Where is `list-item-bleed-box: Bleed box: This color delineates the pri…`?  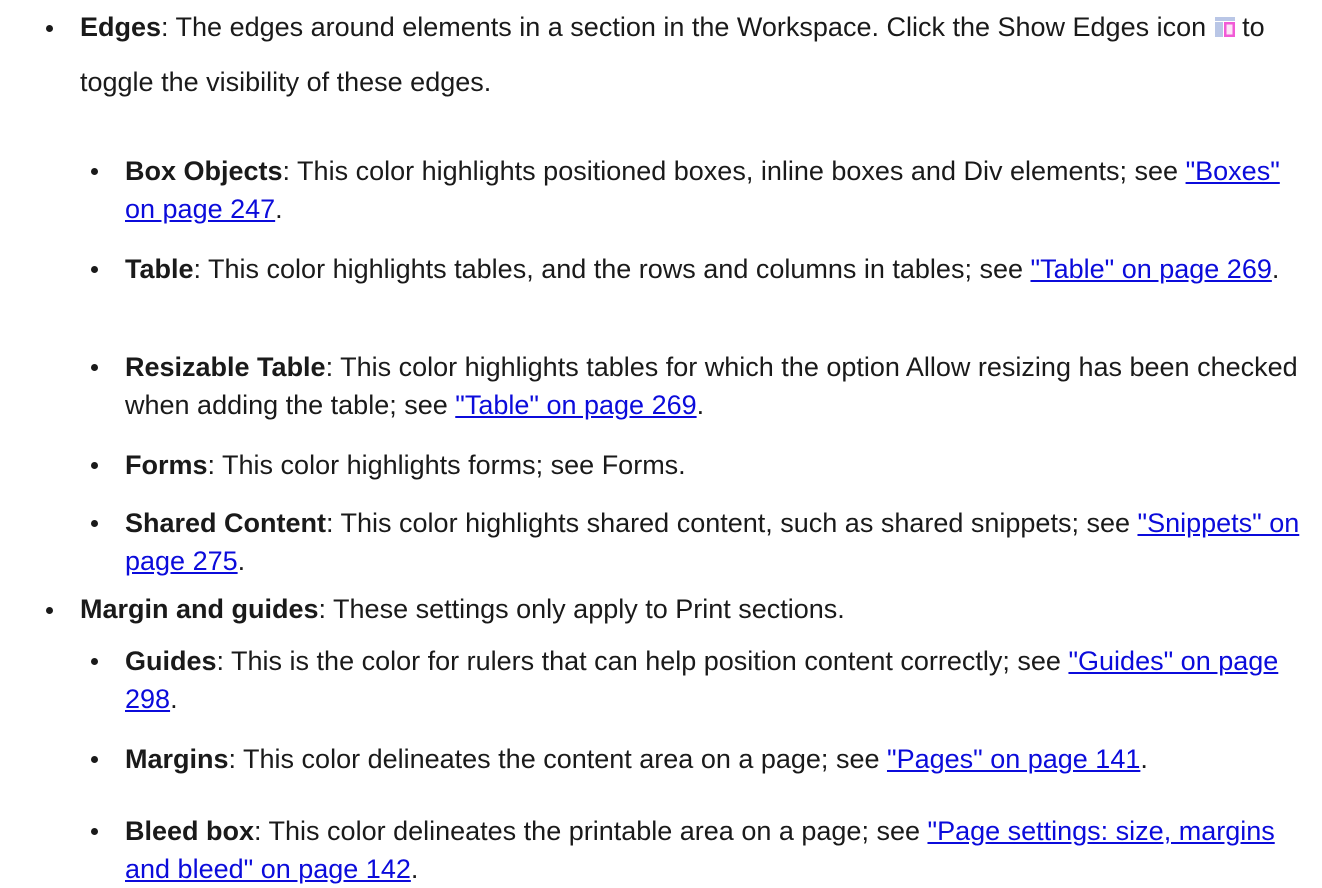
list-item-bleed-box: Bleed box: This color delineates the pri… is located at coordinates (695, 850).